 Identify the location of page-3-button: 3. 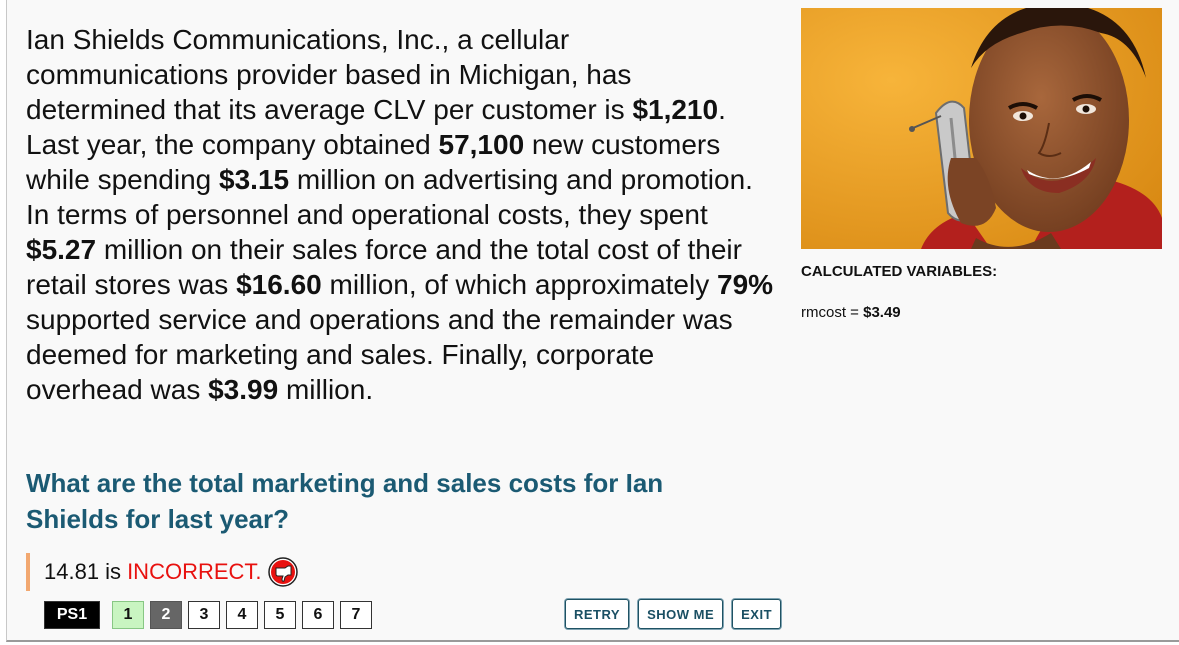
(204, 615).